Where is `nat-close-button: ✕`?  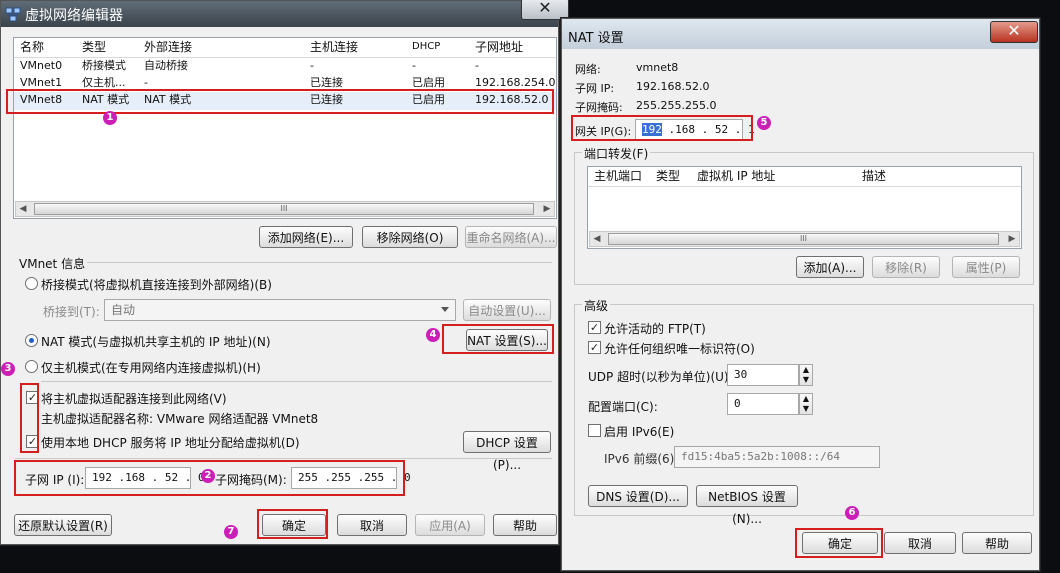
nat-close-button: ✕ is located at coordinates (1014, 32).